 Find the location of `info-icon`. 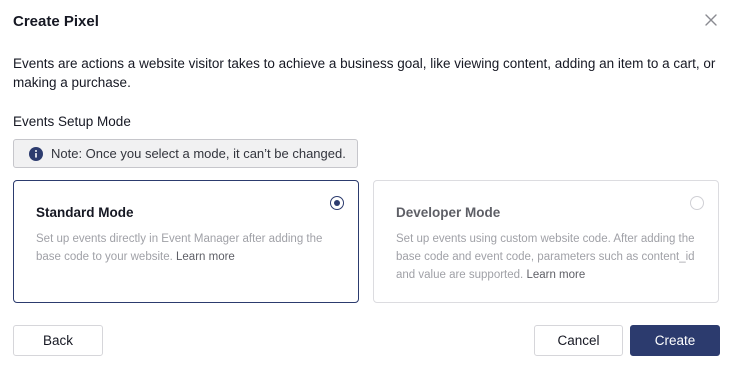

info-icon is located at coordinates (36, 153).